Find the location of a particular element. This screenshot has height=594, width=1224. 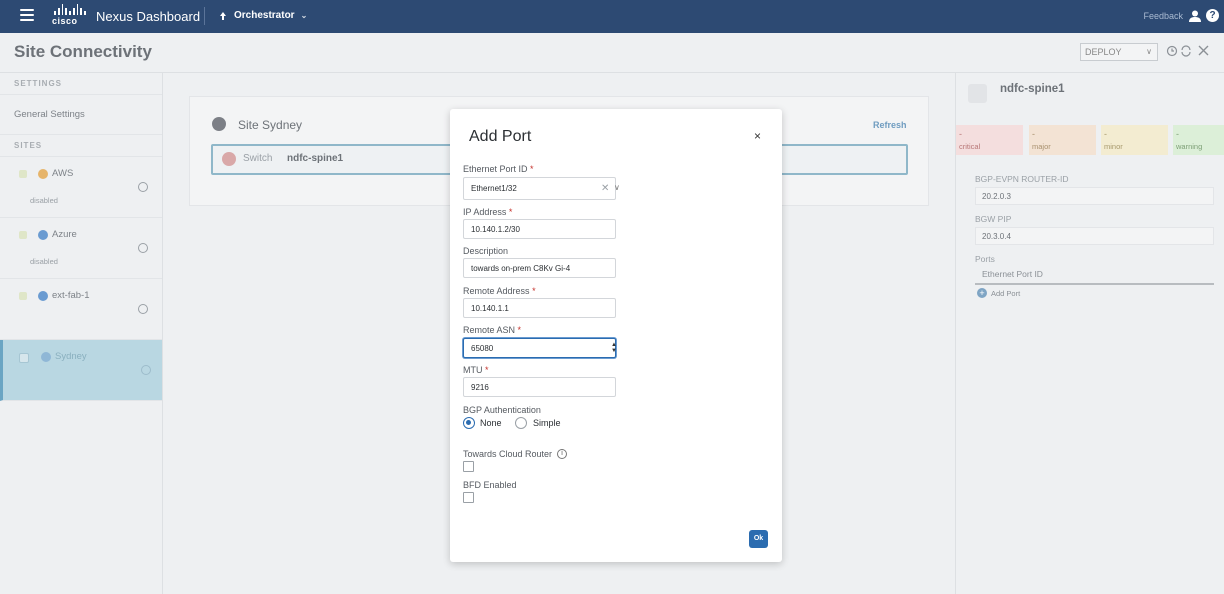

bgw-pip-label: BGW PIP is located at coordinates (993, 219).